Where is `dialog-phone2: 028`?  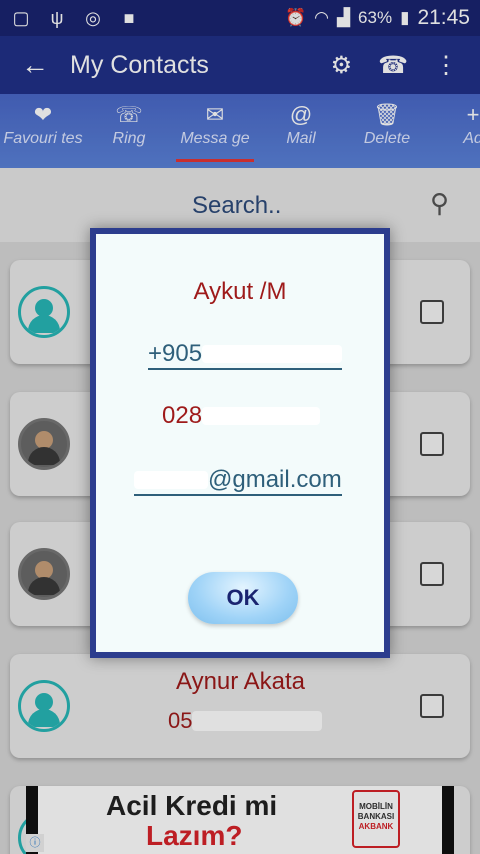 dialog-phone2: 028 is located at coordinates (241, 416).